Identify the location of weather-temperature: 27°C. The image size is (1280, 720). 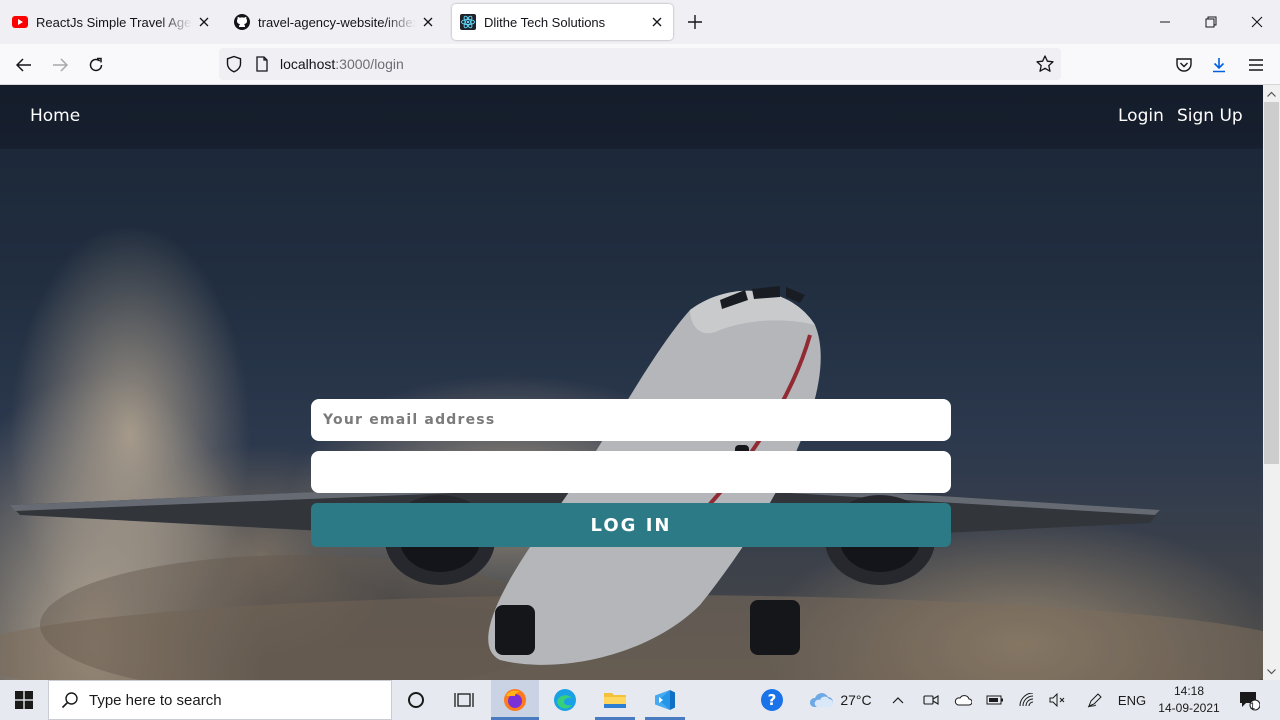
(856, 700).